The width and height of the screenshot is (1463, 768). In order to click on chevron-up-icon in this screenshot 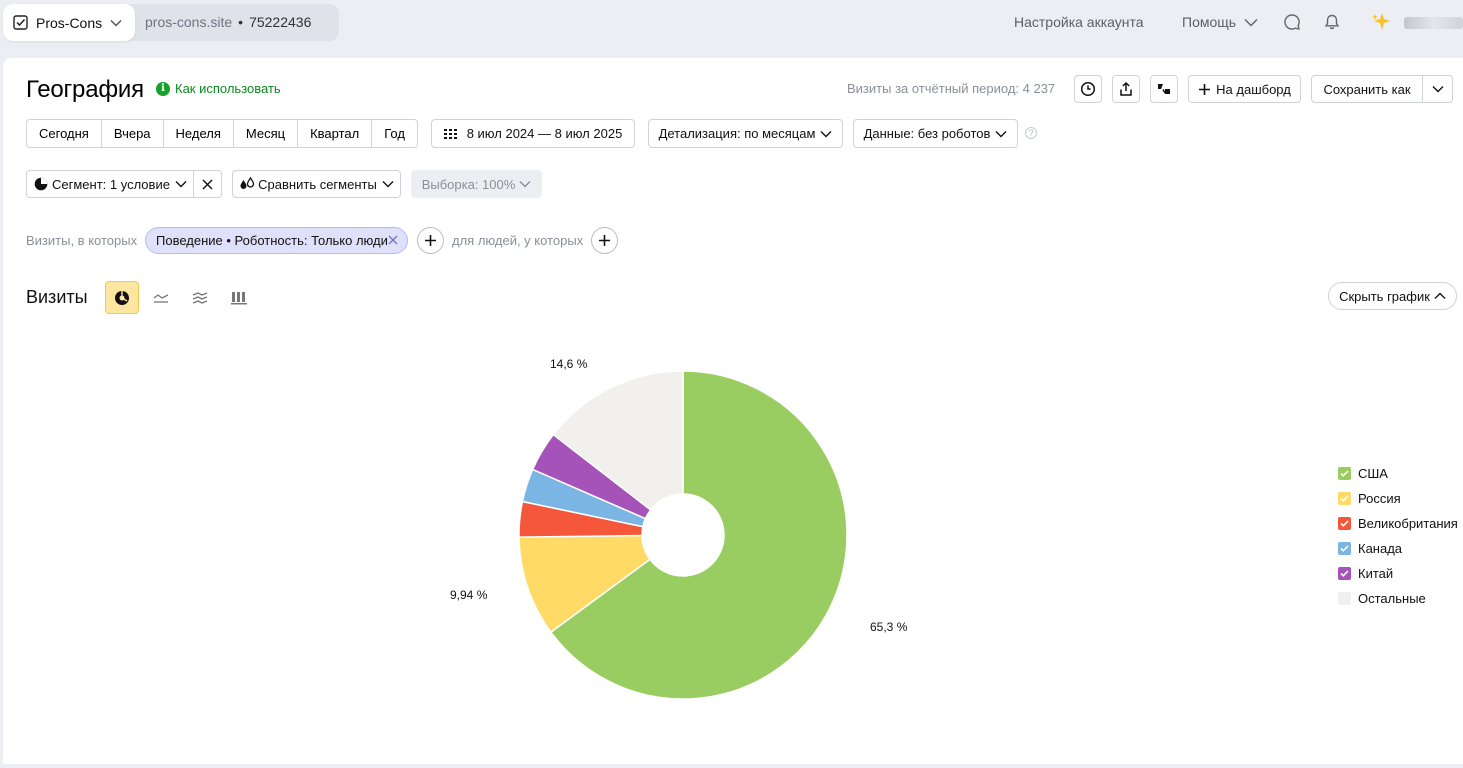, I will do `click(1440, 296)`.